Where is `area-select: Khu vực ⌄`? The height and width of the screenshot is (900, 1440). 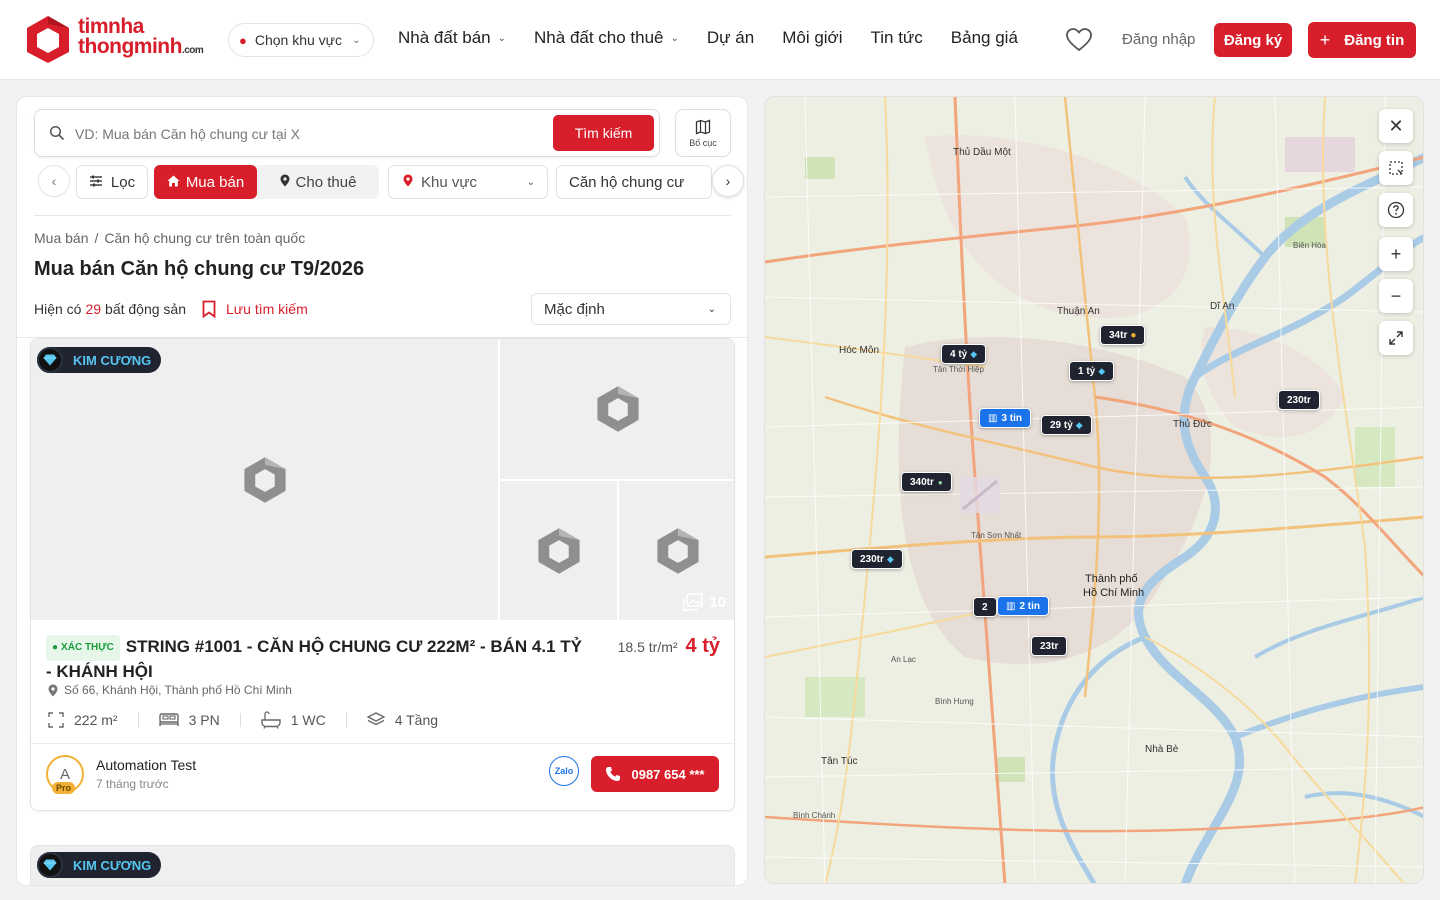 area-select: Khu vực ⌄ is located at coordinates (468, 182).